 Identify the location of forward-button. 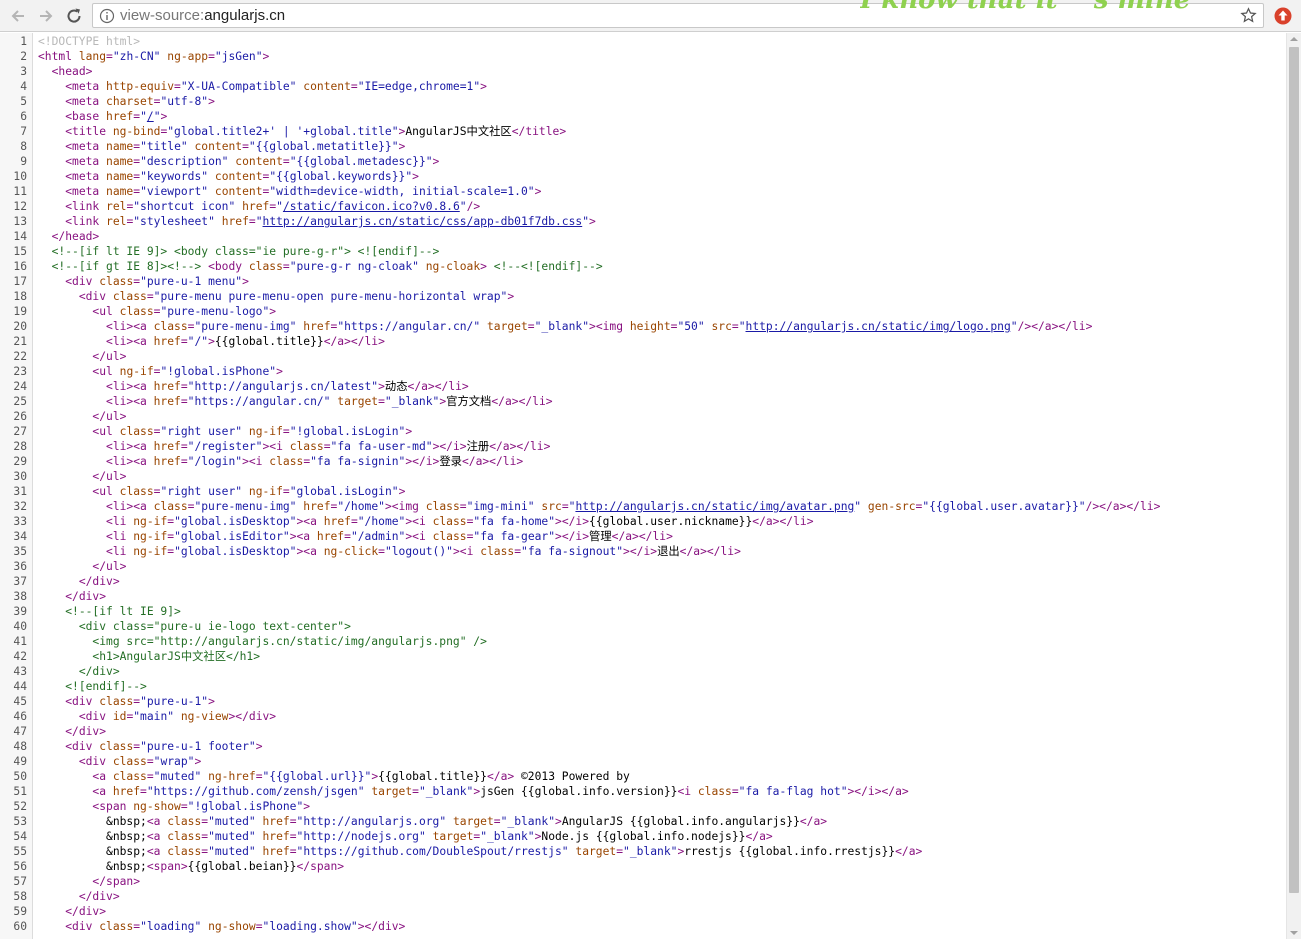
(46, 16).